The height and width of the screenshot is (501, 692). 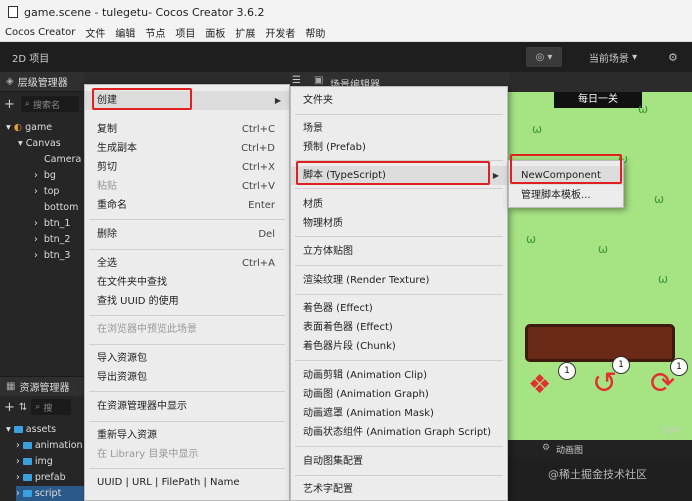 What do you see at coordinates (13, 12) in the screenshot?
I see `app-icon` at bounding box center [13, 12].